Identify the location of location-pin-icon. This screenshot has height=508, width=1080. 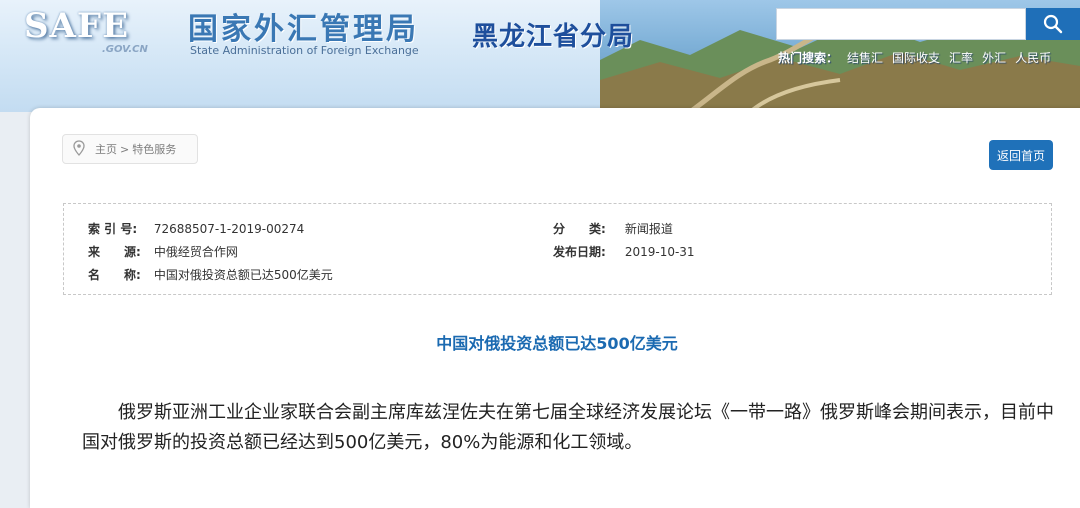
(79, 149).